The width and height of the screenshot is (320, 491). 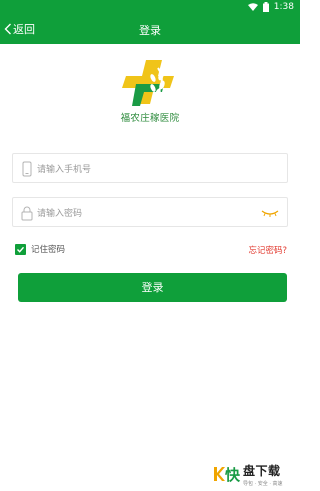 I want to click on remember-label: 记住密码, so click(x=48, y=250).